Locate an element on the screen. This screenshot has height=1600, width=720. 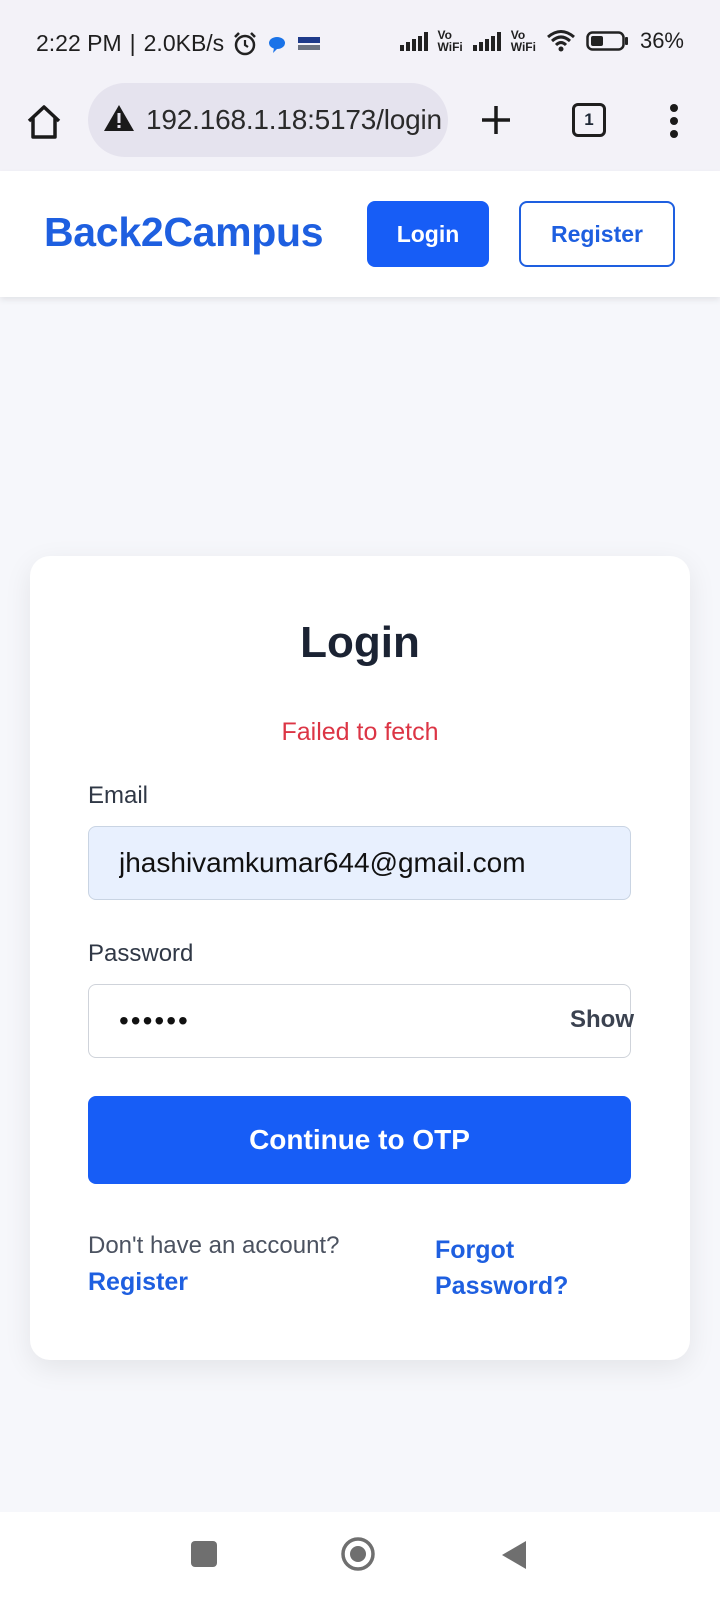
home-circle-icon is located at coordinates (358, 1554).